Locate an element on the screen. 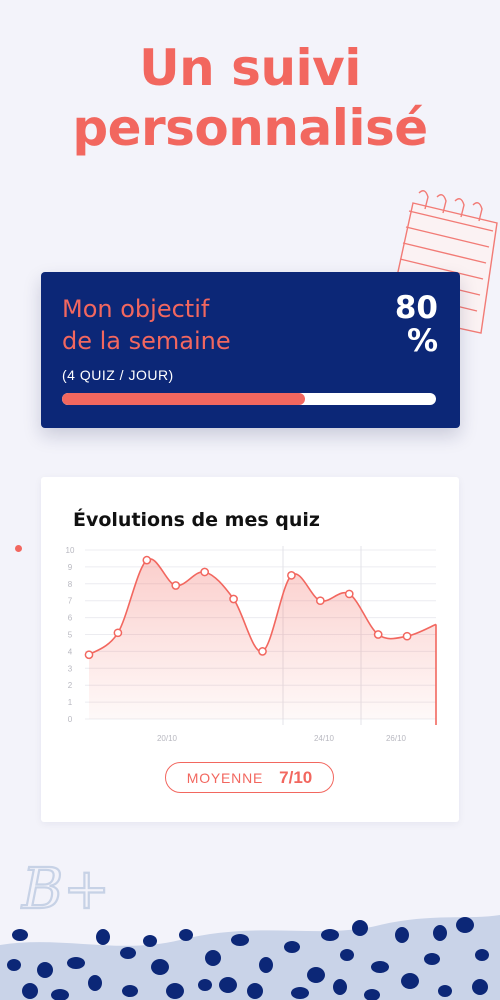 The height and width of the screenshot is (1000, 500). goal-percent-value: 80 is located at coordinates (416, 308).